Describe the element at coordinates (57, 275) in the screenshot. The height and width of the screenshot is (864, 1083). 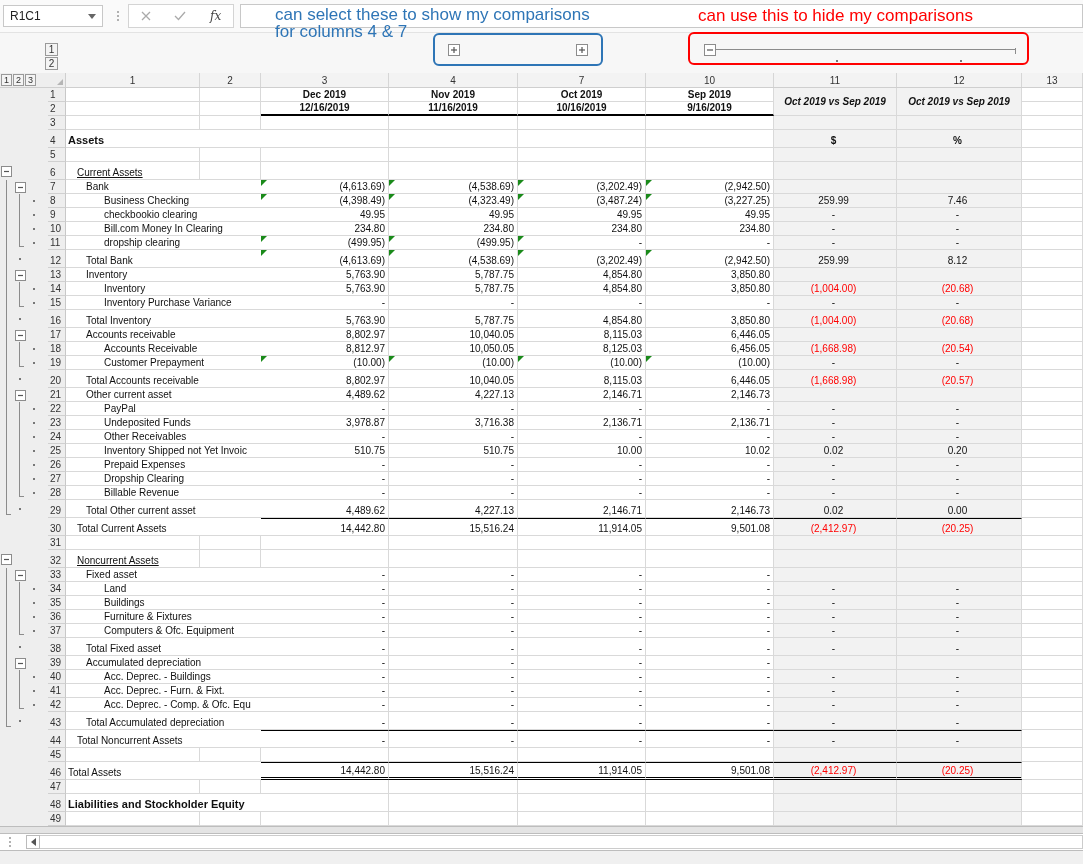
I see `row-number: 13` at that location.